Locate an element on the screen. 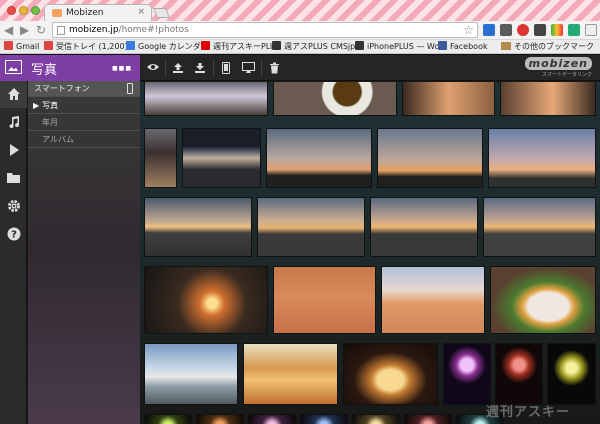 This screenshot has height=424, width=600. left-rail: ? is located at coordinates (13, 252).